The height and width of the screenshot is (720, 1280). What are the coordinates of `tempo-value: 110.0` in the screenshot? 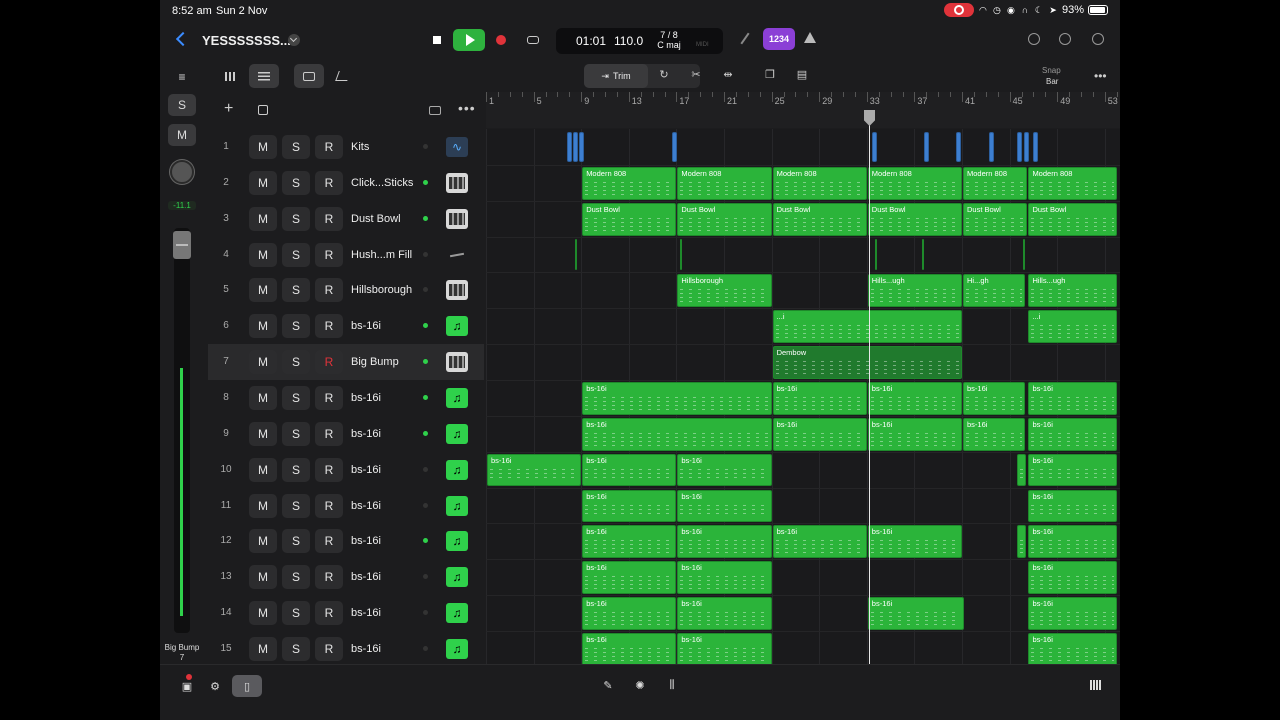 It's located at (628, 41).